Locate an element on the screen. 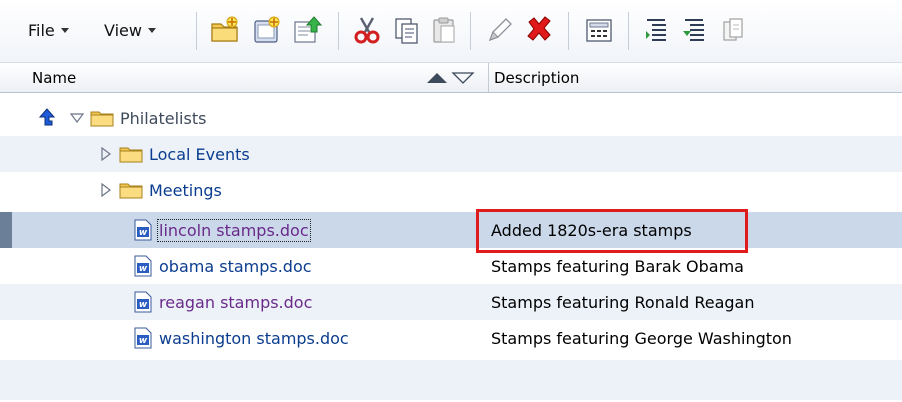 The width and height of the screenshot is (902, 402). column-header-name: Name is located at coordinates (54, 77).